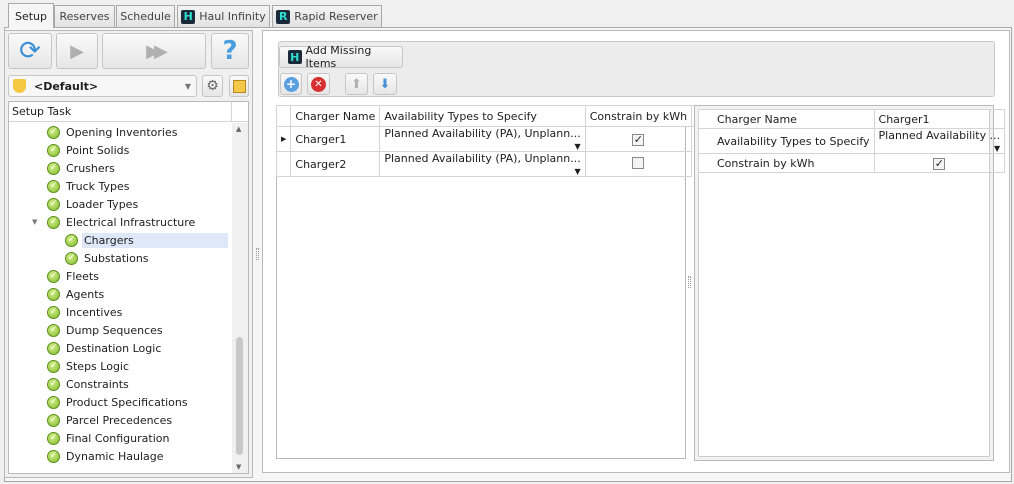  I want to click on expand-arrow-icon: ▼, so click(34, 222).